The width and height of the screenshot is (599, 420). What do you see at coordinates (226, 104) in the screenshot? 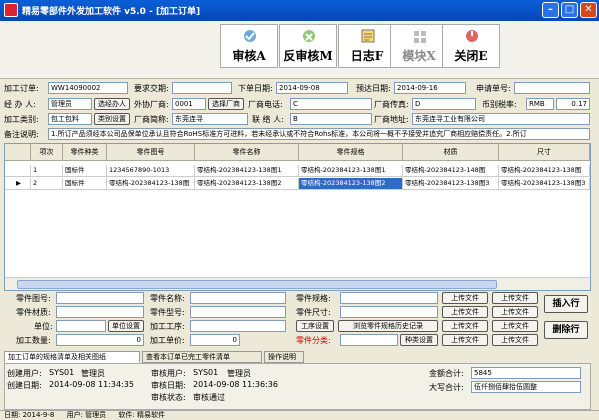
I see `select-vendor-button: 选择厂商` at bounding box center [226, 104].